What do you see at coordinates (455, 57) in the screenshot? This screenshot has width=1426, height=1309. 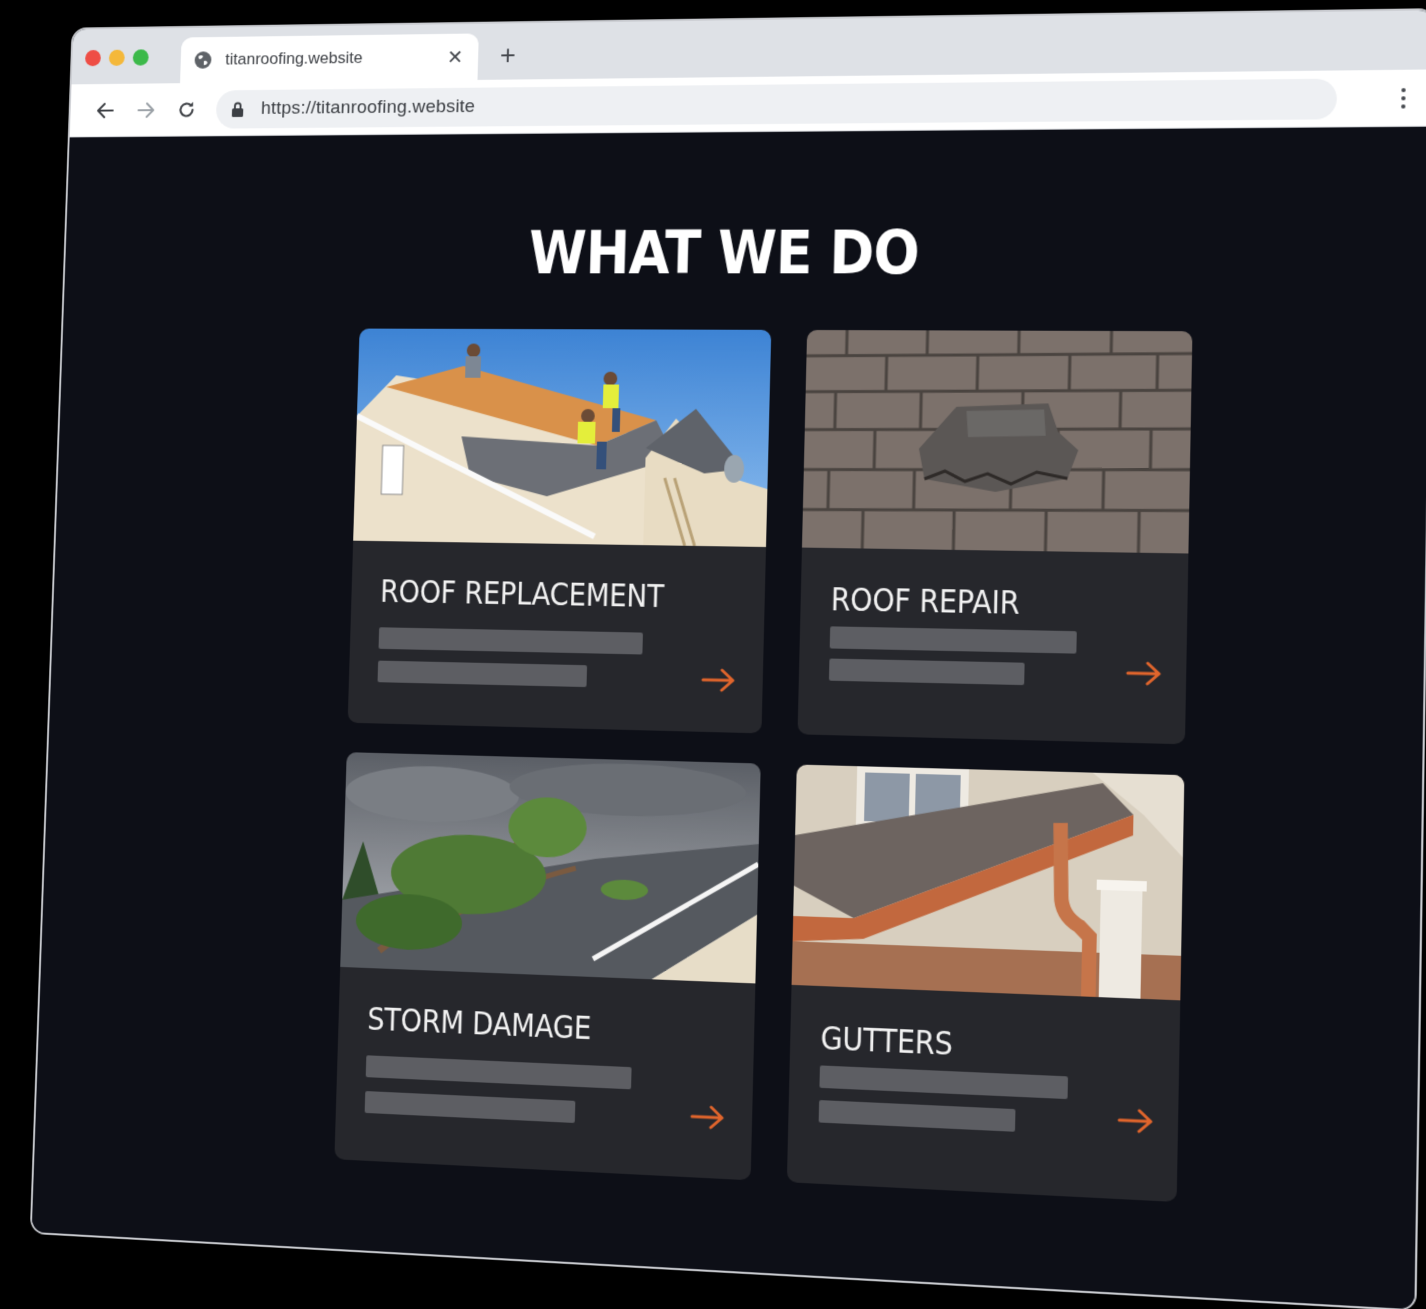 I see `close-tab-icon: ✕` at bounding box center [455, 57].